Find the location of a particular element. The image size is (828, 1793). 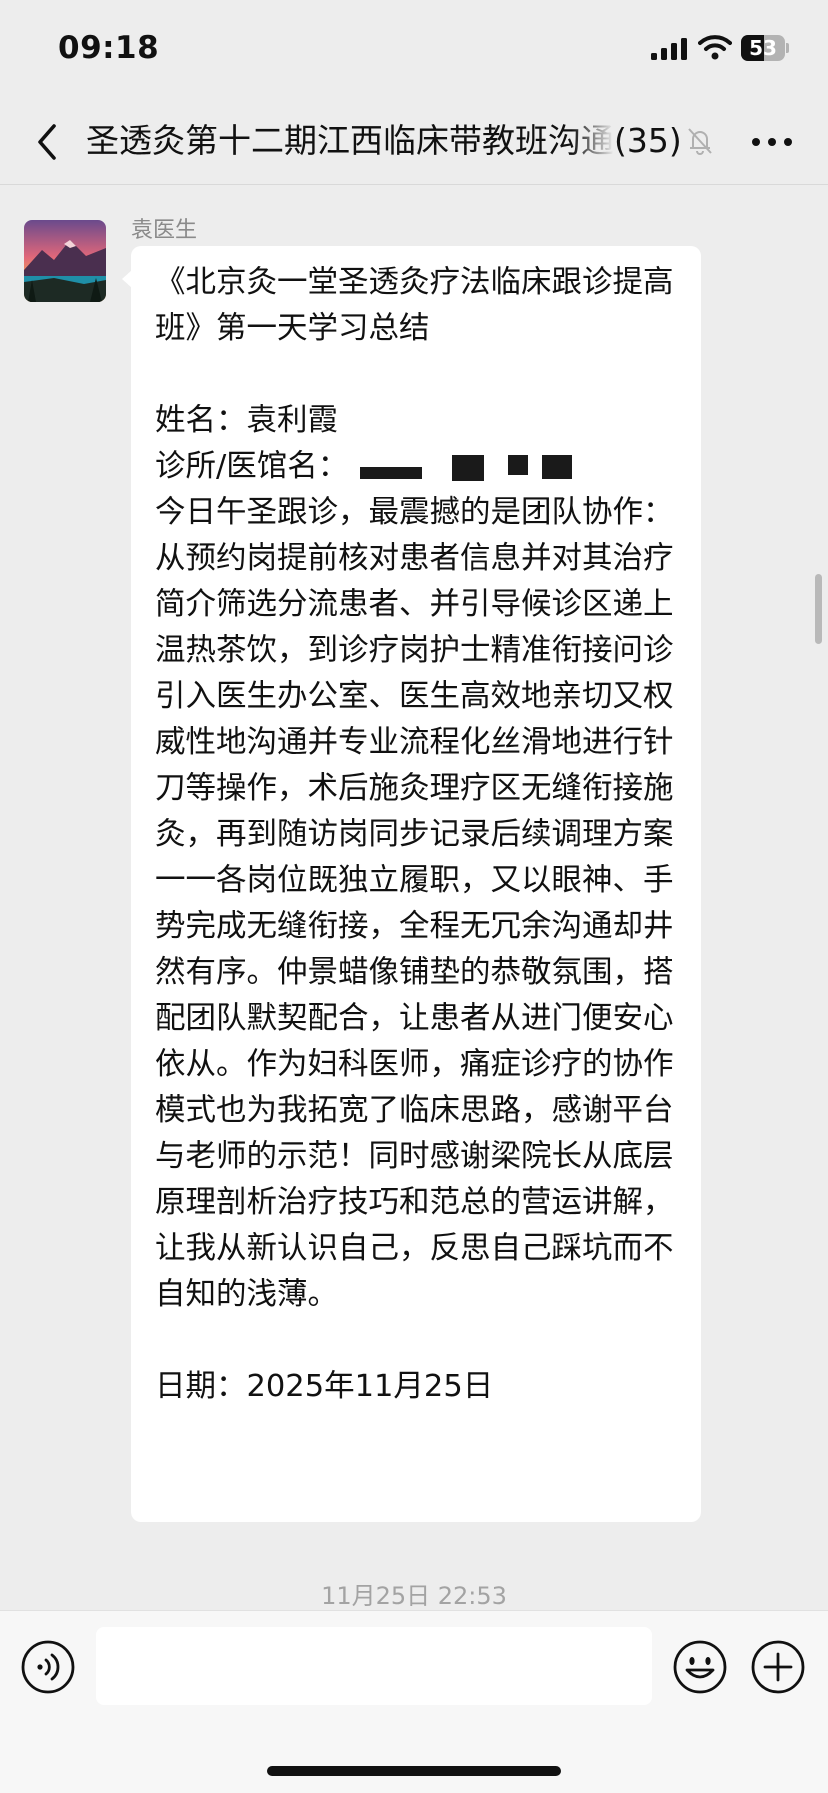

status-time: 09:18 is located at coordinates (109, 48).